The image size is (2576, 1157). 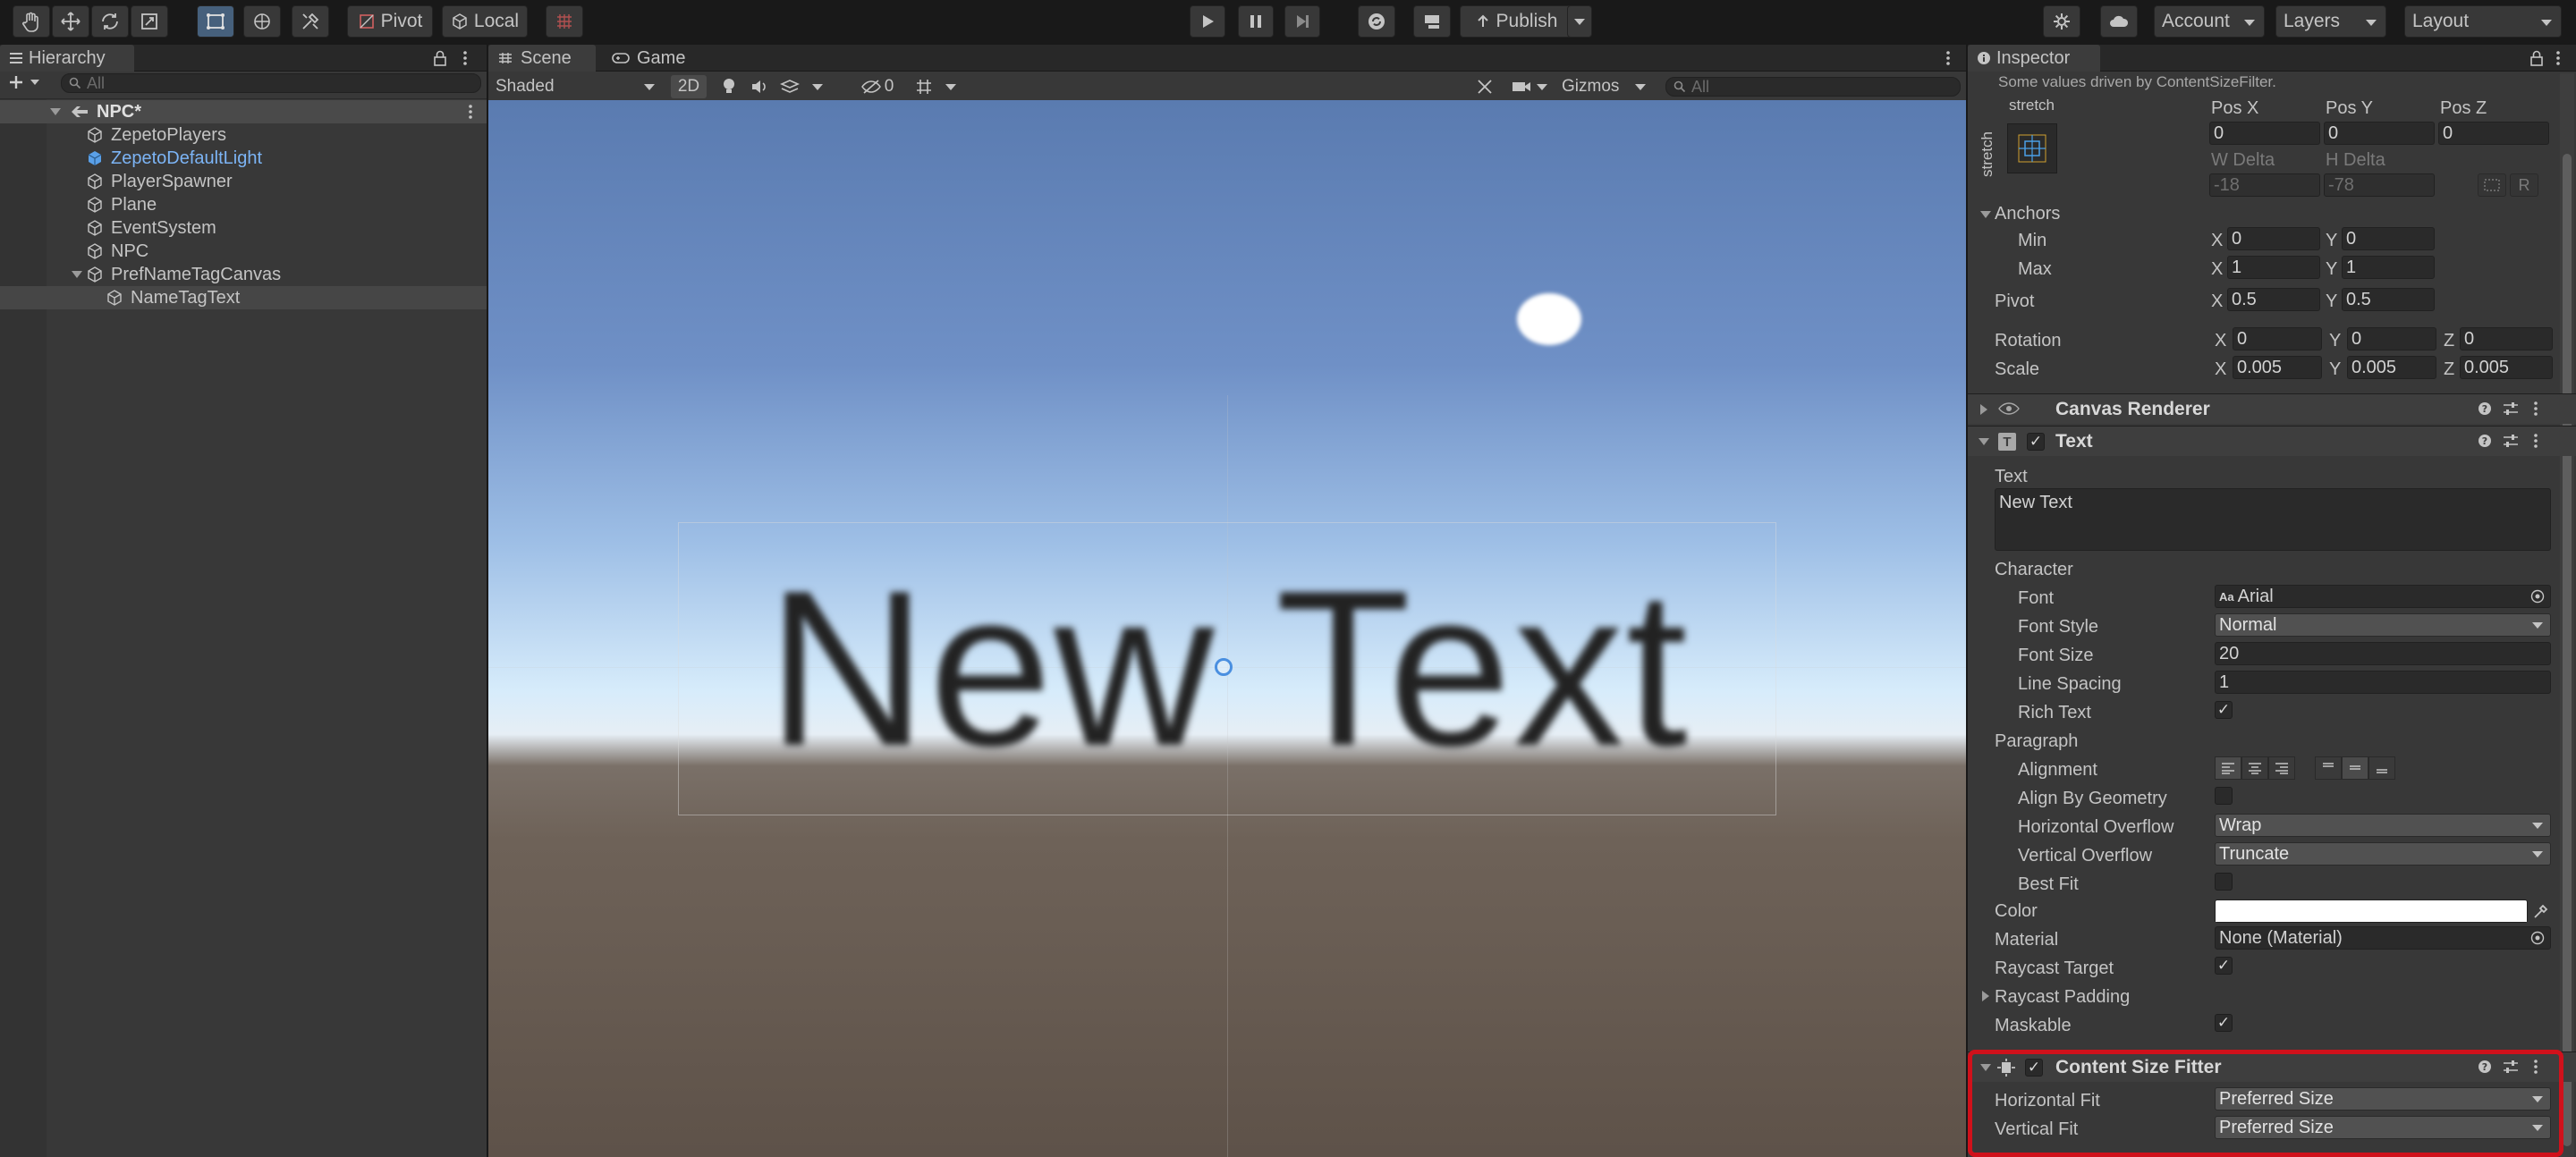 What do you see at coordinates (1224, 667) in the screenshot?
I see `pivot-handle` at bounding box center [1224, 667].